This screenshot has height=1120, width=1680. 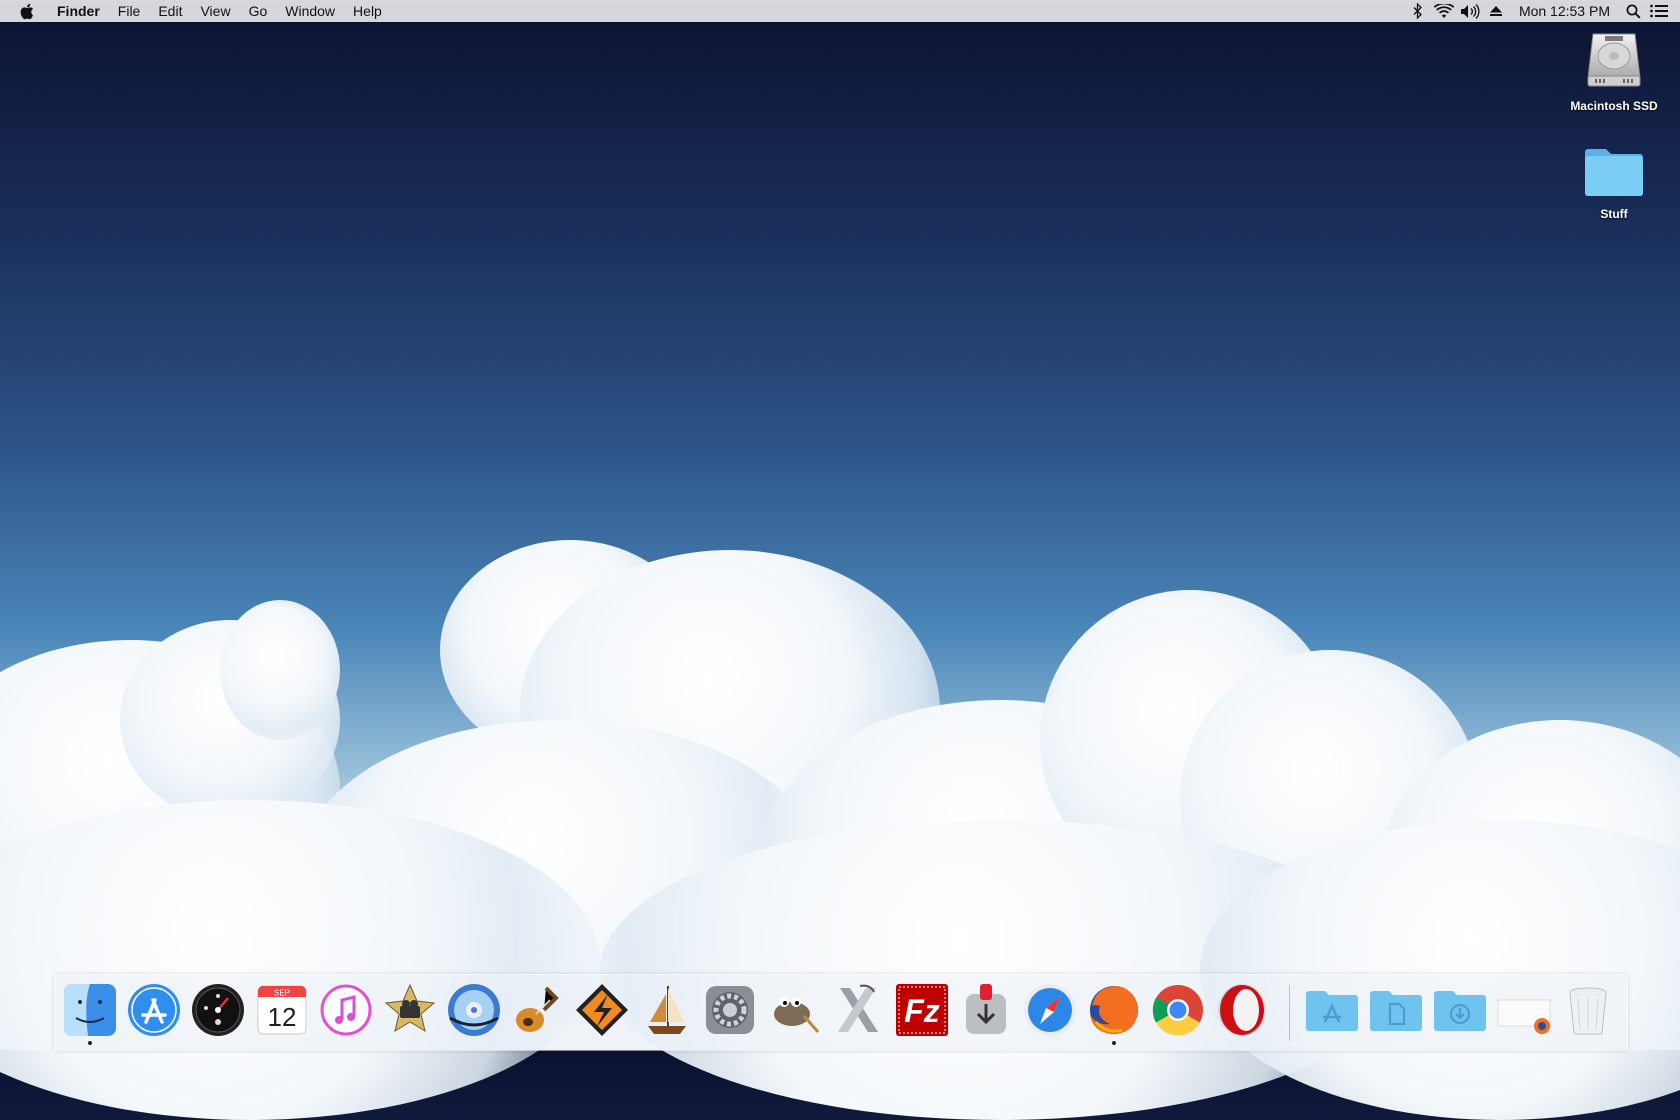 What do you see at coordinates (1524, 1016) in the screenshot?
I see `firefox-minimized-window-icon` at bounding box center [1524, 1016].